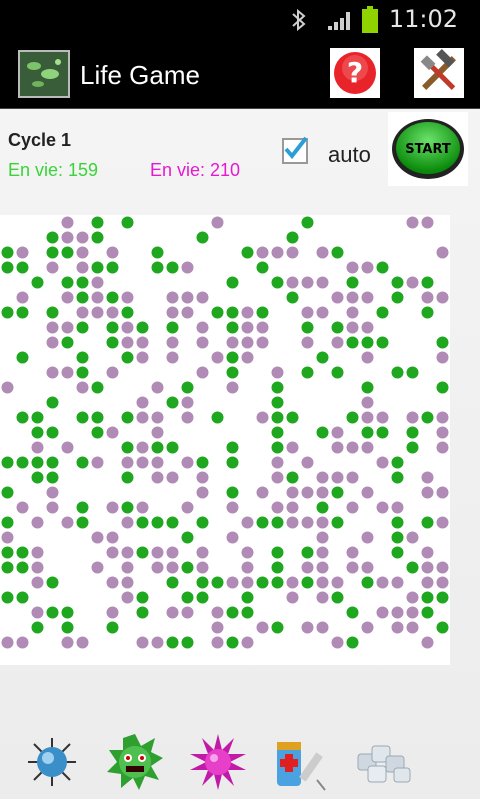 Image resolution: width=480 pixels, height=799 pixels. I want to click on start-button: START, so click(428, 149).